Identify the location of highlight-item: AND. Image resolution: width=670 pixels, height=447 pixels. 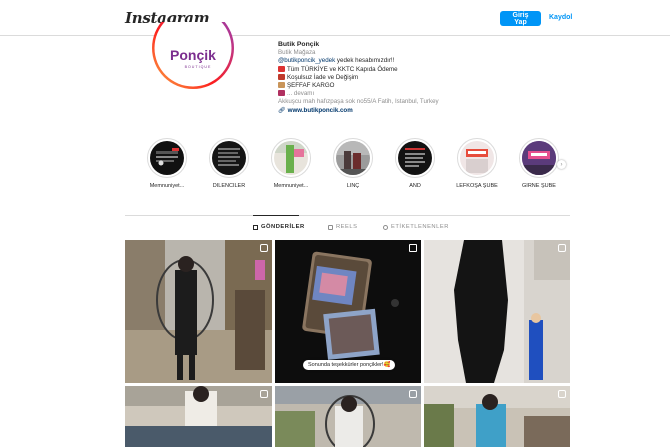
(415, 163).